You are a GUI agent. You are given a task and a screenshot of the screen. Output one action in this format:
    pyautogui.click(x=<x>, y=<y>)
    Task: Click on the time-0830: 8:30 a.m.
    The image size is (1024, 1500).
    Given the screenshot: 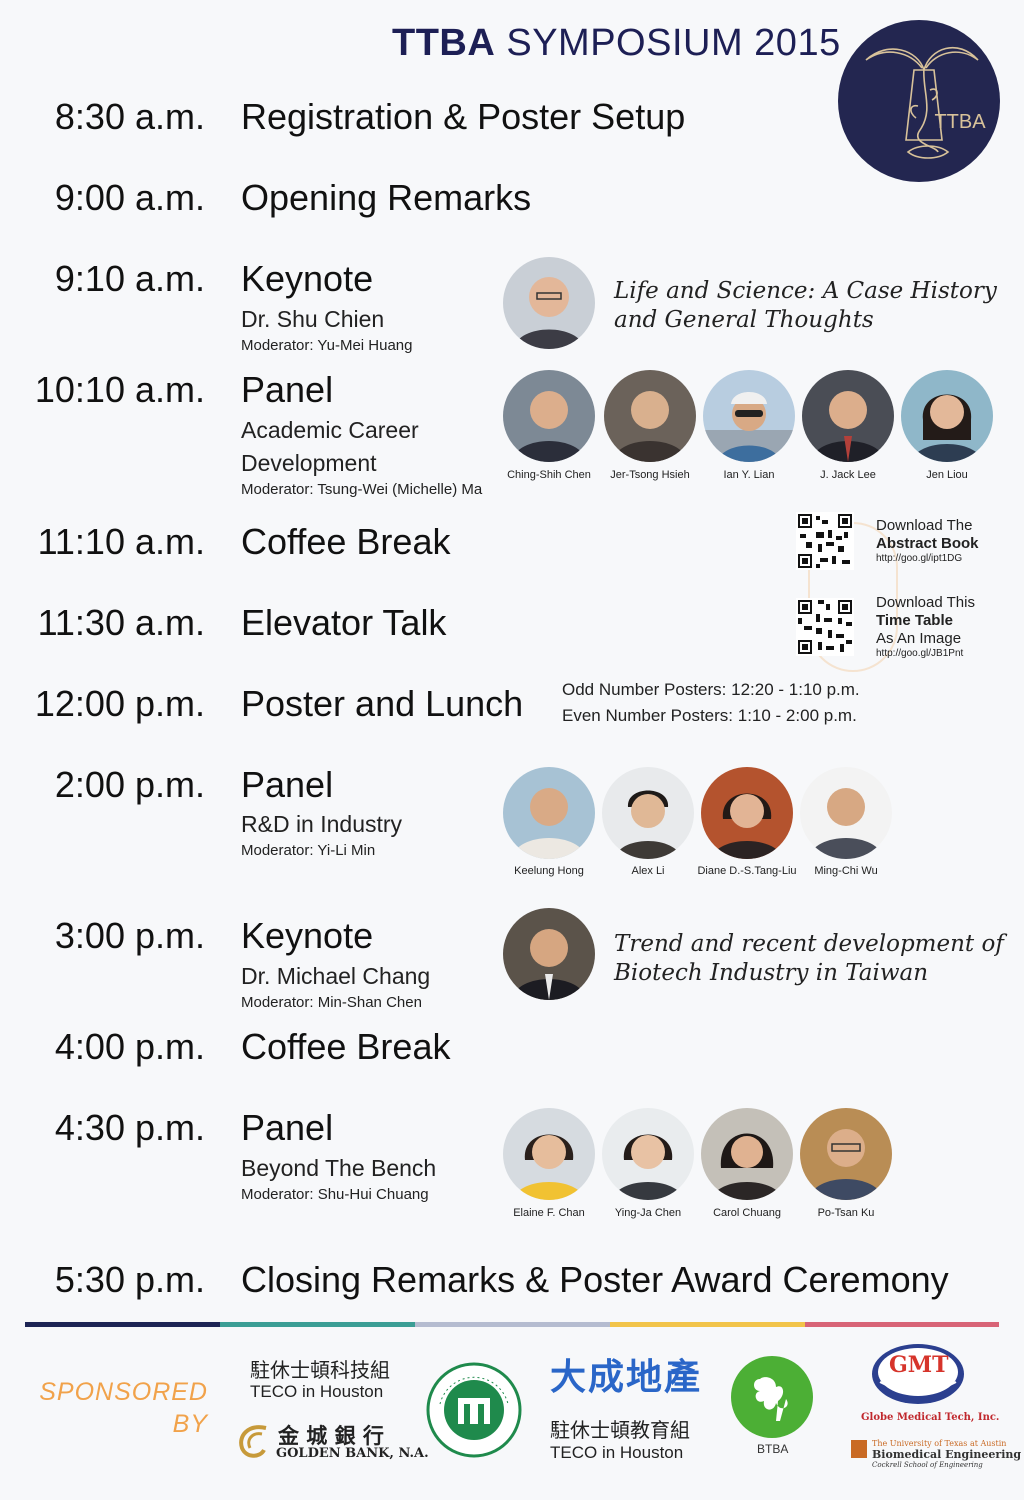 What is the action you would take?
    pyautogui.click(x=129, y=116)
    